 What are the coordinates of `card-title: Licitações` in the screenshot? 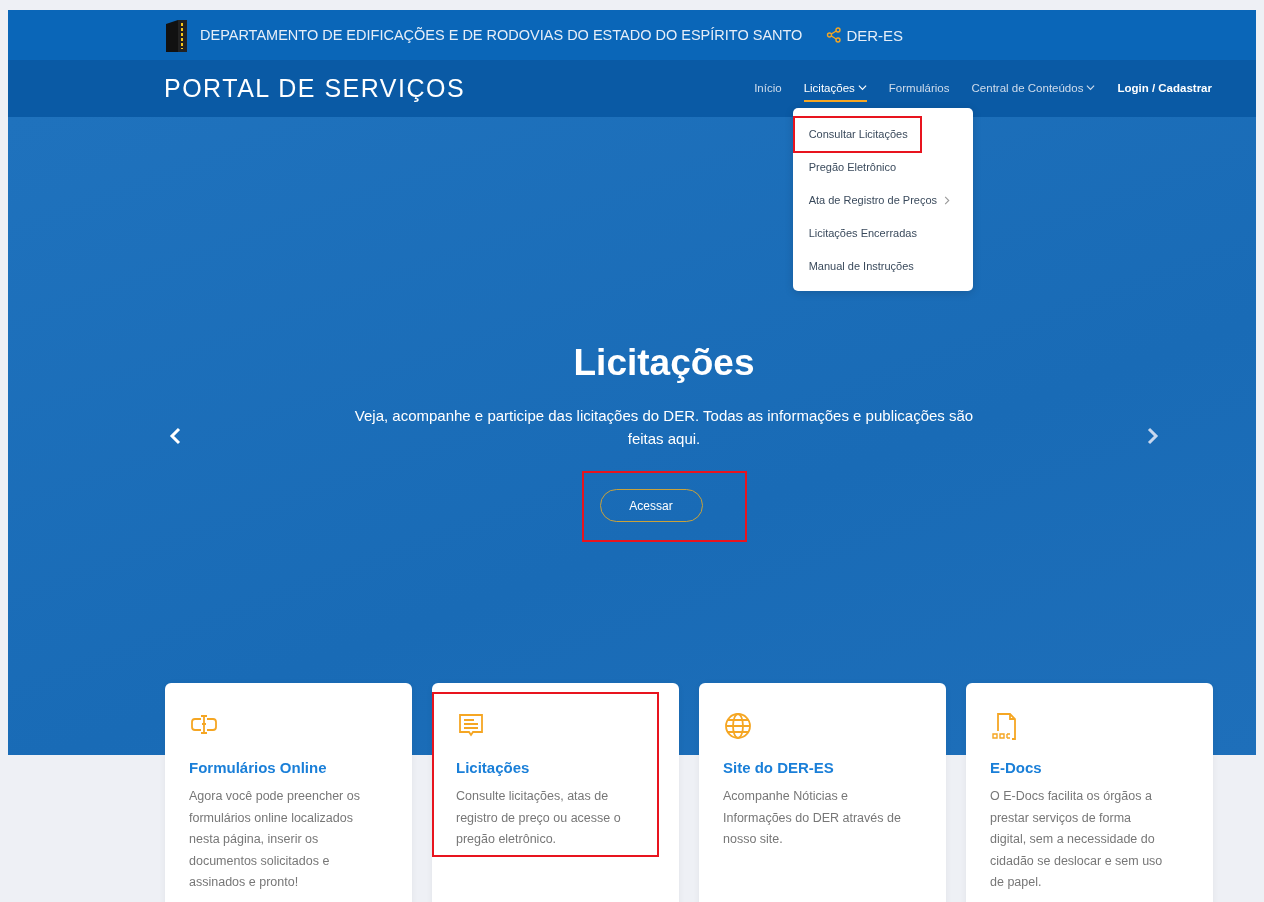 It's located at (493, 767).